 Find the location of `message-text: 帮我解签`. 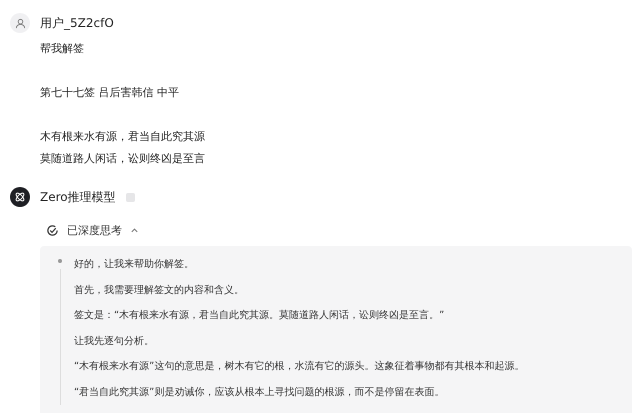

message-text: 帮我解签 is located at coordinates (62, 49).